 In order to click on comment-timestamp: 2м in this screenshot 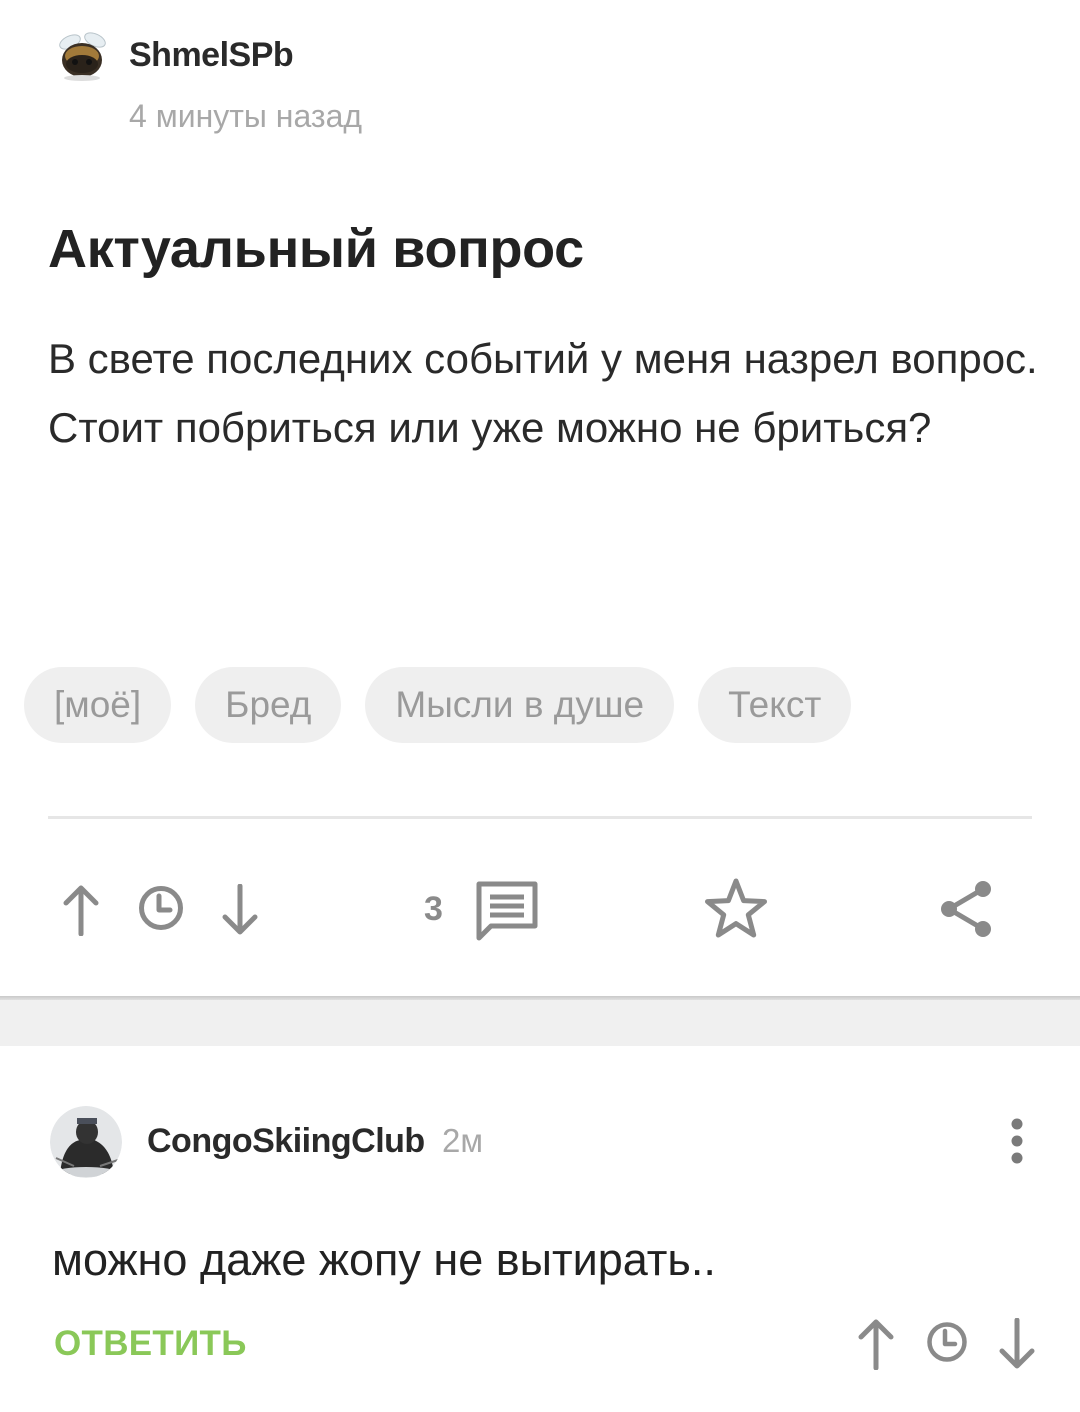, I will do `click(463, 1140)`.